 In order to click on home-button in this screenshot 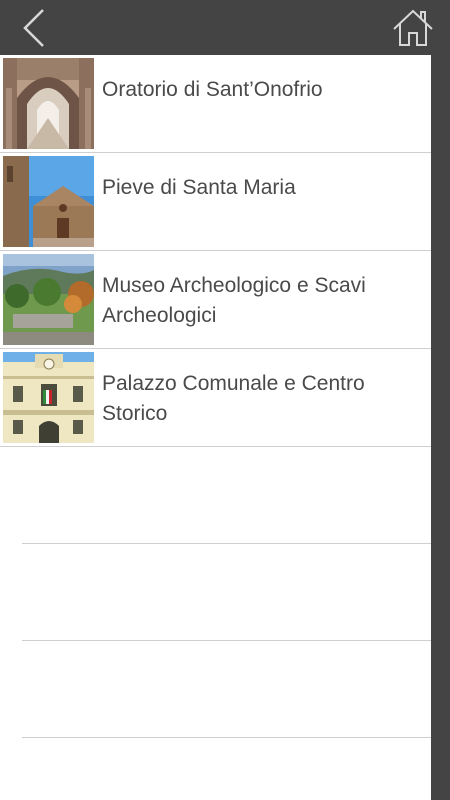, I will do `click(413, 28)`.